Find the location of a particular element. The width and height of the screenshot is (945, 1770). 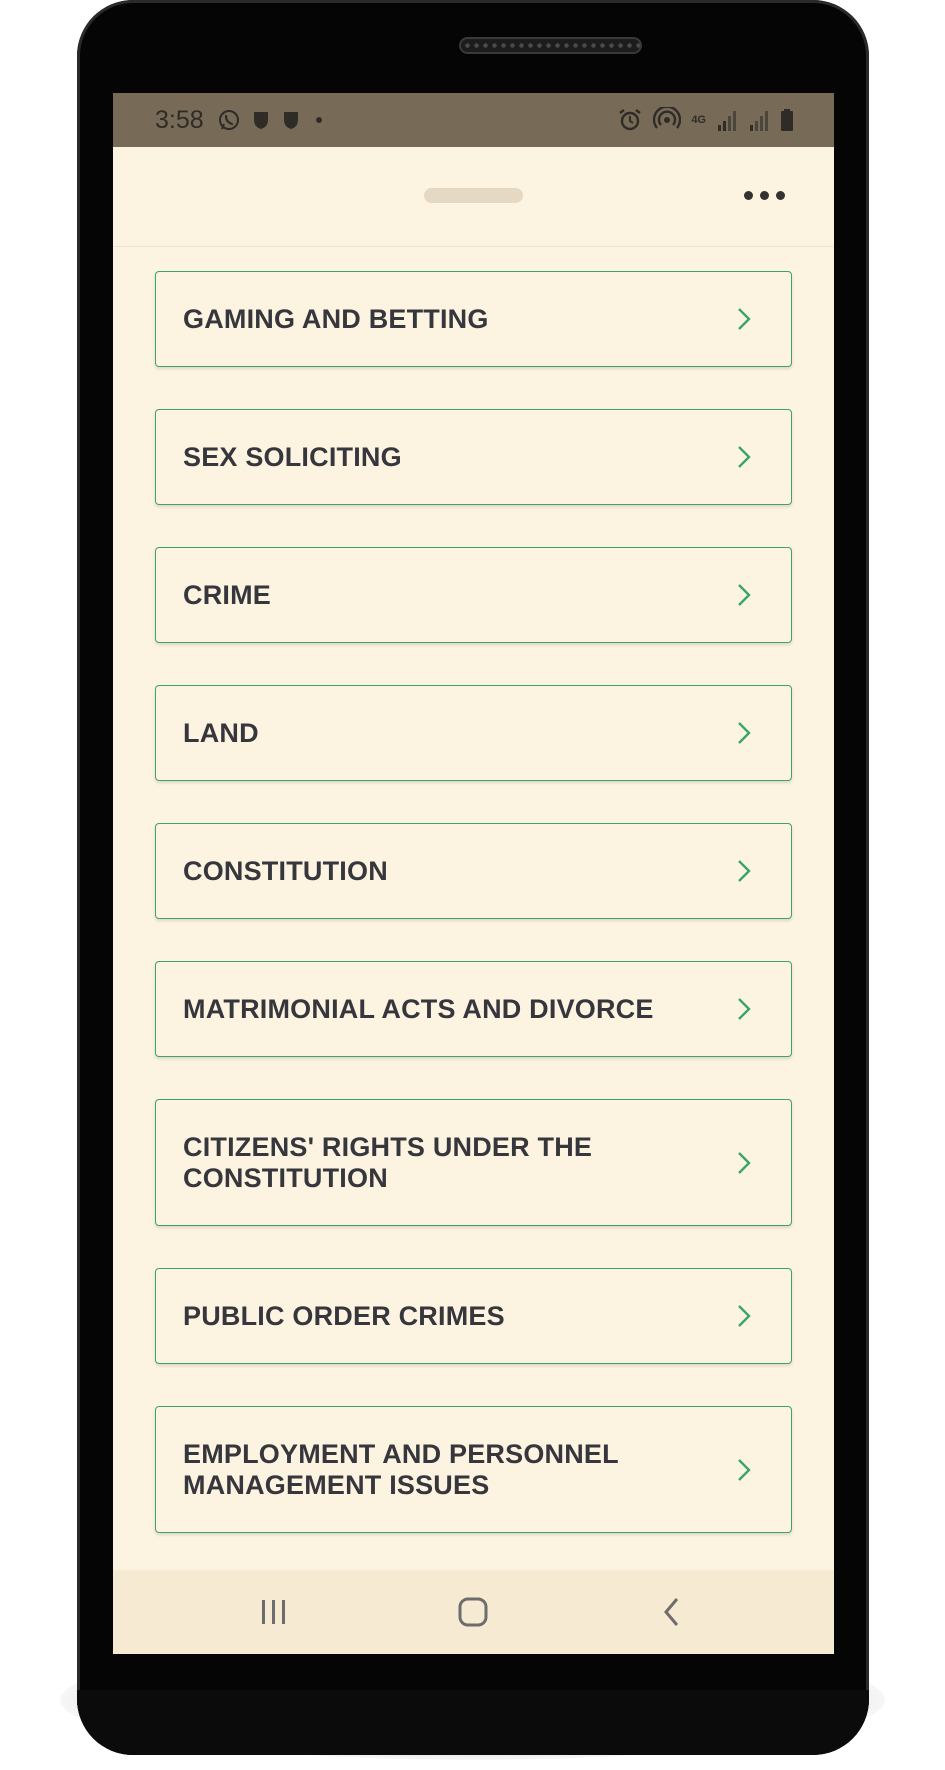

earpiece-speaker is located at coordinates (550, 45).